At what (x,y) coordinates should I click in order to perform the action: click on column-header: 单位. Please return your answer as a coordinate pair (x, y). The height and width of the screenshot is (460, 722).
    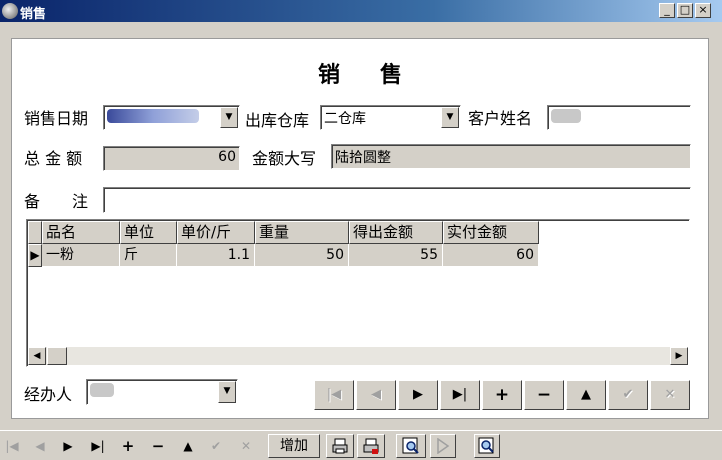
    Looking at the image, I should click on (148, 232).